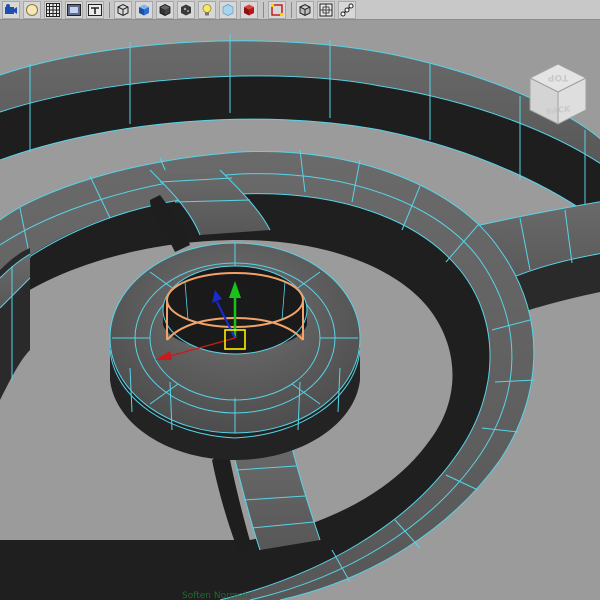 This screenshot has height=600, width=600. I want to click on textured-icon, so click(186, 9).